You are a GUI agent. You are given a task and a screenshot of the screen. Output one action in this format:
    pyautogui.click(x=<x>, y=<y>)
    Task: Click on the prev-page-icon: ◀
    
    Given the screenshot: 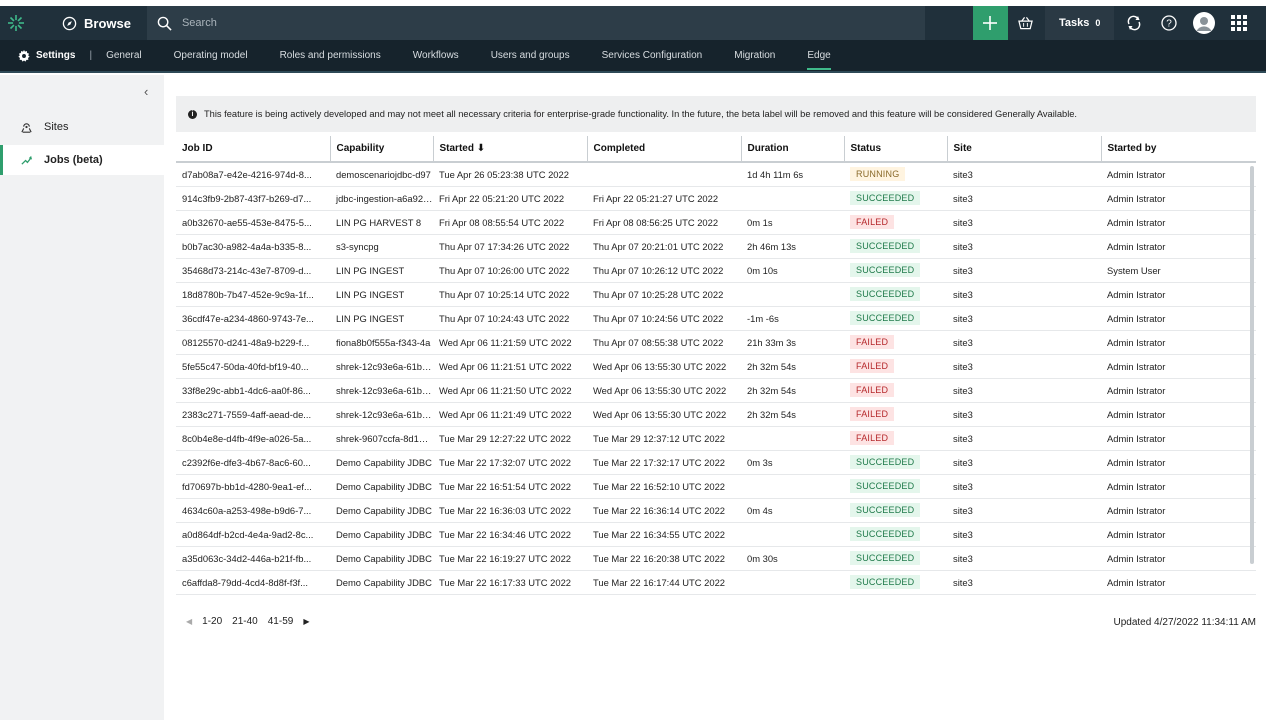 What is the action you would take?
    pyautogui.click(x=189, y=621)
    